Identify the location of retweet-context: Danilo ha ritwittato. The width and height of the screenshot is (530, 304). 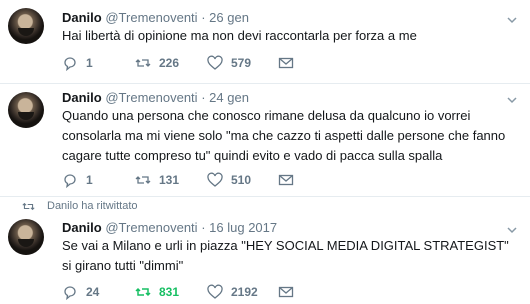
(80, 206).